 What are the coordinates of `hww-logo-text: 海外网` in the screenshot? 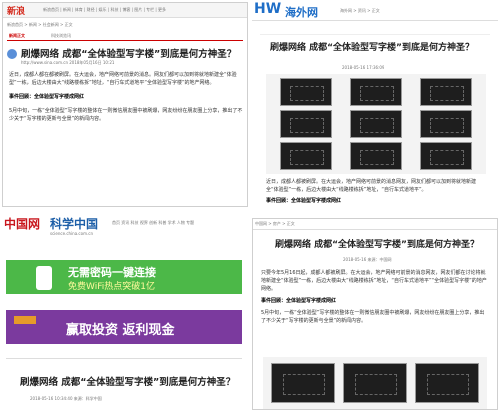 It's located at (301, 12).